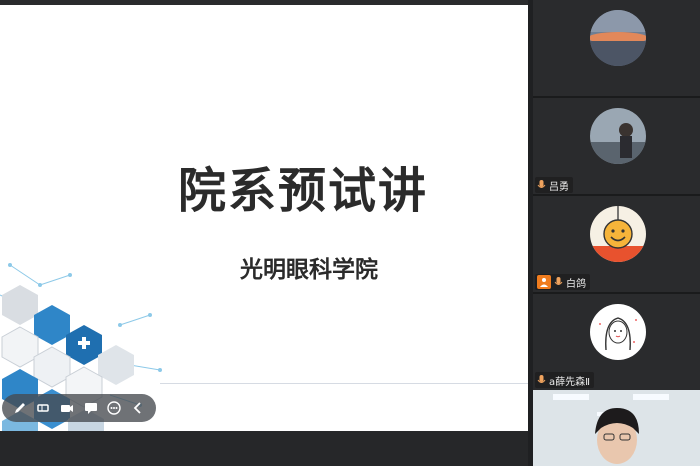  Describe the element at coordinates (576, 284) in the screenshot. I see `participant-name: 白鸽` at that location.